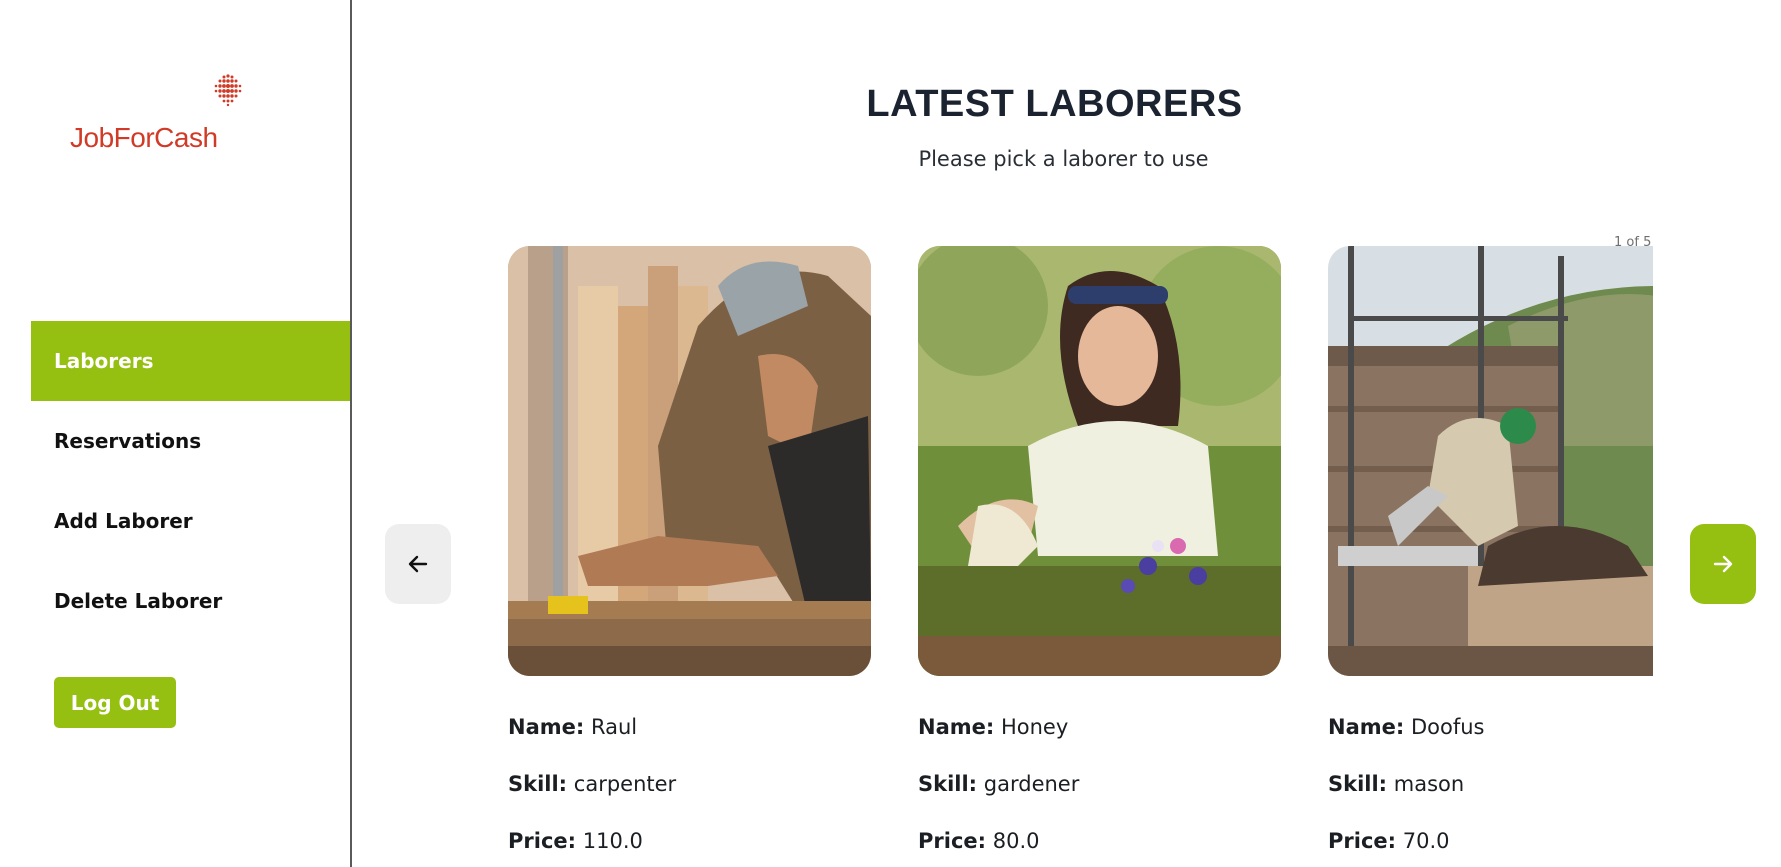 The height and width of the screenshot is (867, 1781). What do you see at coordinates (190, 361) in the screenshot?
I see `sidebar-item-laborers: Laborers` at bounding box center [190, 361].